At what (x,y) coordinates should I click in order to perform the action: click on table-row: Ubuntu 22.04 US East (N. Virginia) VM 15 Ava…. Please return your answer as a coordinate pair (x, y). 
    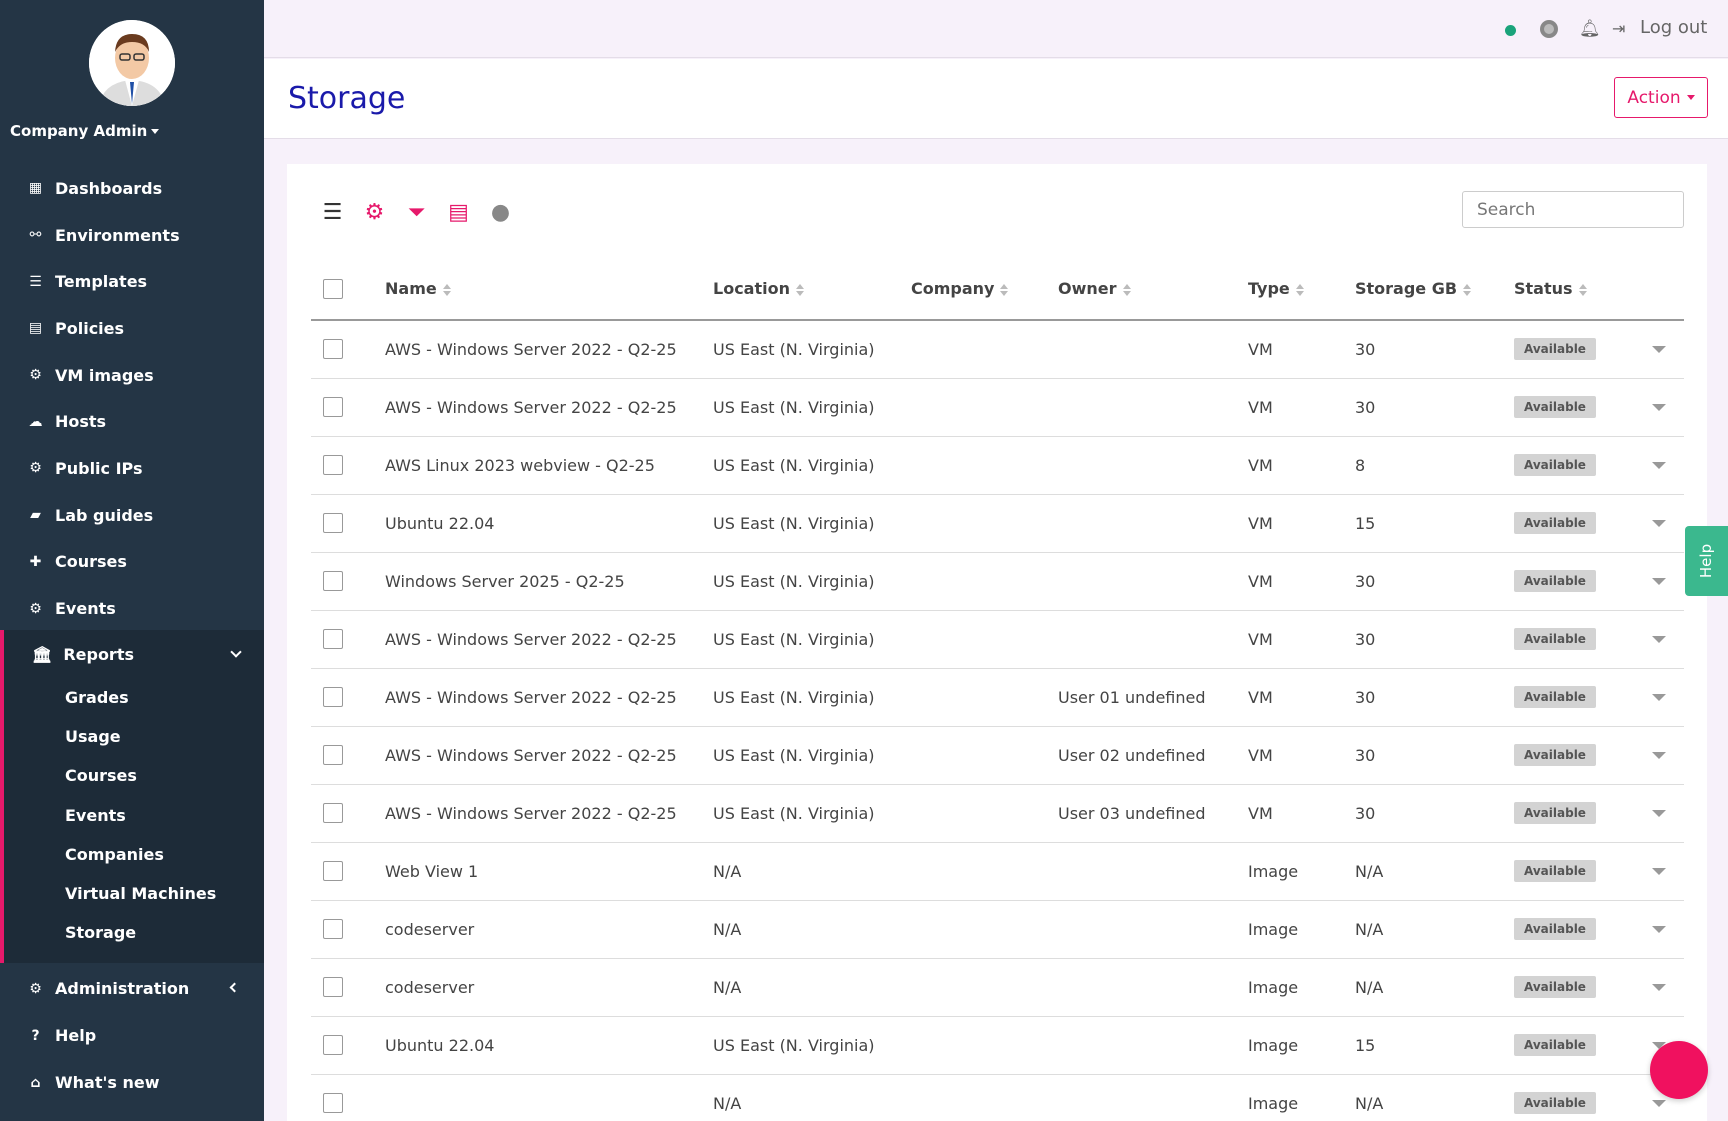
    Looking at the image, I should click on (997, 523).